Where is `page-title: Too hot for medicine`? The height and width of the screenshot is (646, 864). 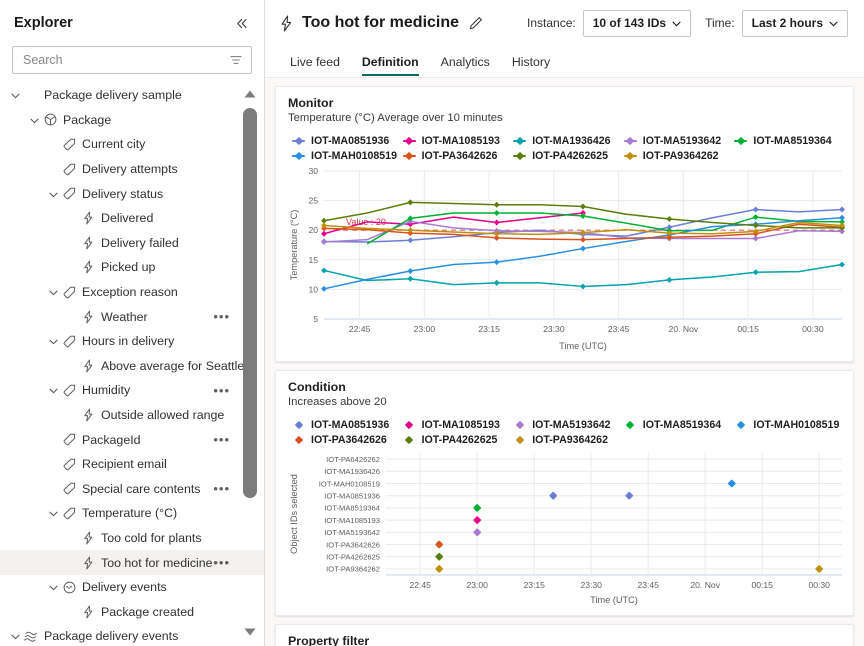
page-title: Too hot for medicine is located at coordinates (381, 22).